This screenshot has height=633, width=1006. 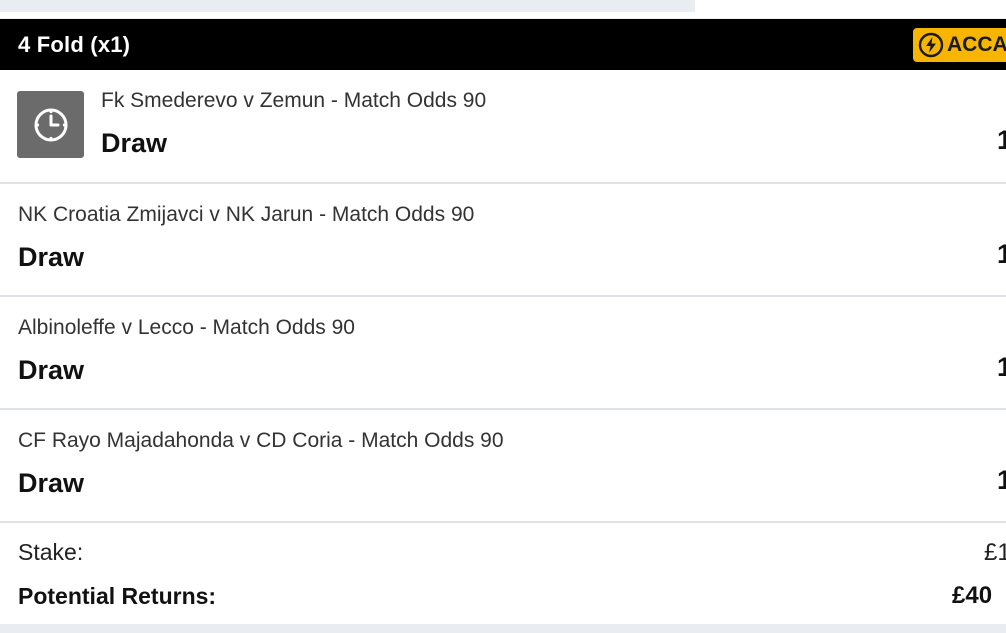 I want to click on clock-icon-tile, so click(x=50, y=124).